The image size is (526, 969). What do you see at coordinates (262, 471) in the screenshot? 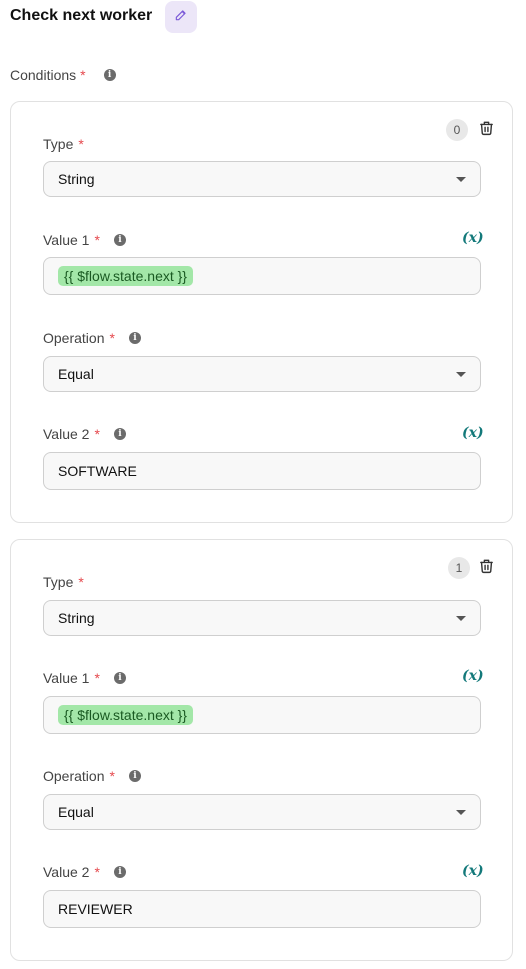
I see `value2-input: SOFTWARE` at bounding box center [262, 471].